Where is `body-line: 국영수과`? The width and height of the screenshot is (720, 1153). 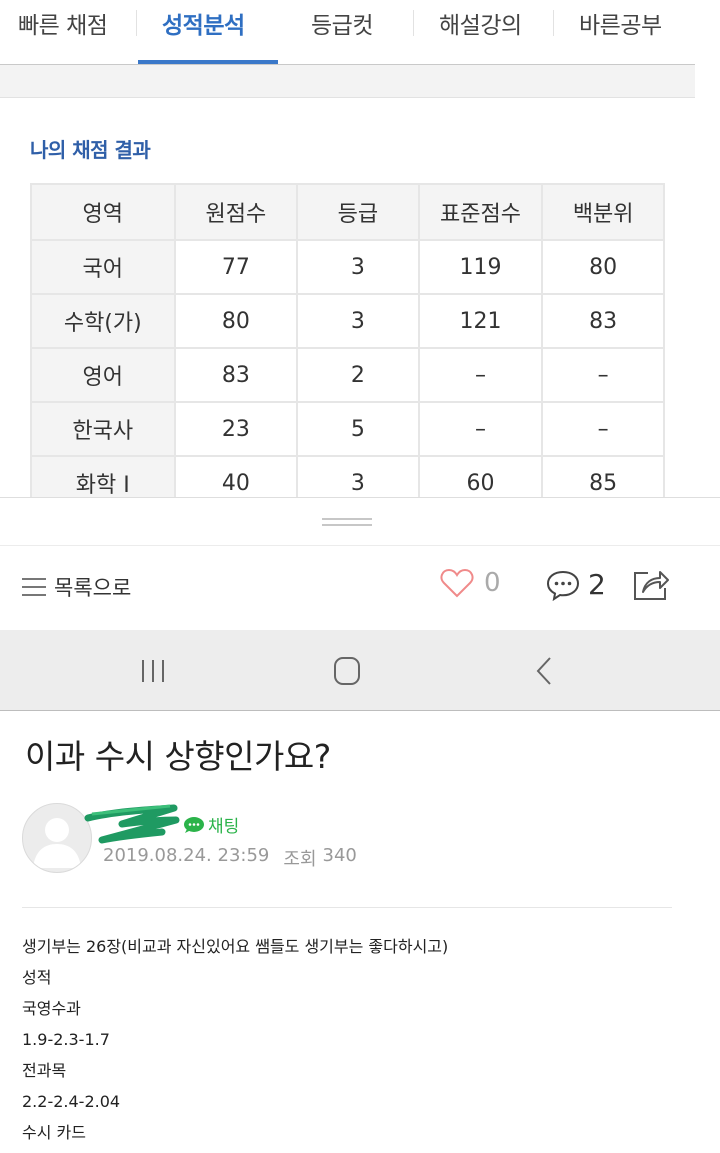 body-line: 국영수과 is located at coordinates (51, 1008).